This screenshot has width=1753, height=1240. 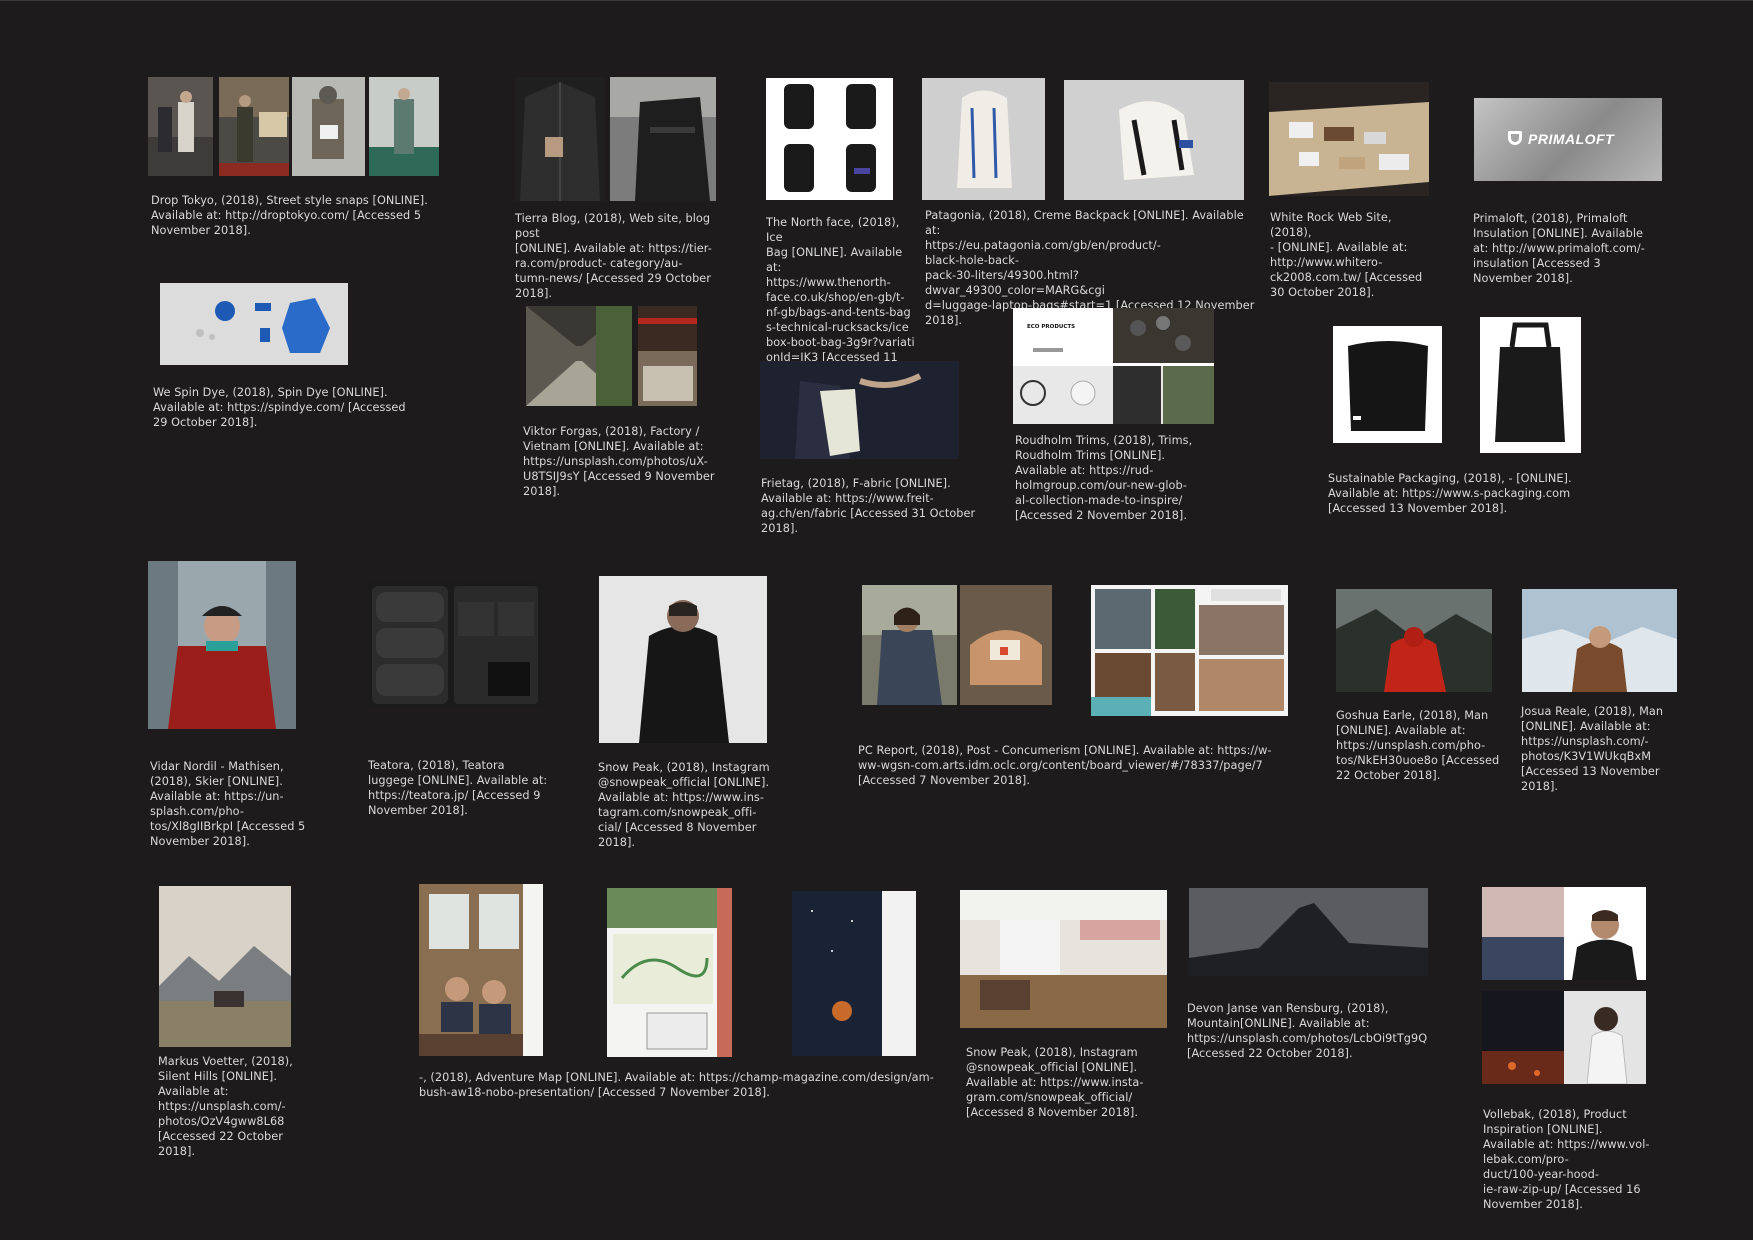 I want to click on top-border, so click(x=876, y=0).